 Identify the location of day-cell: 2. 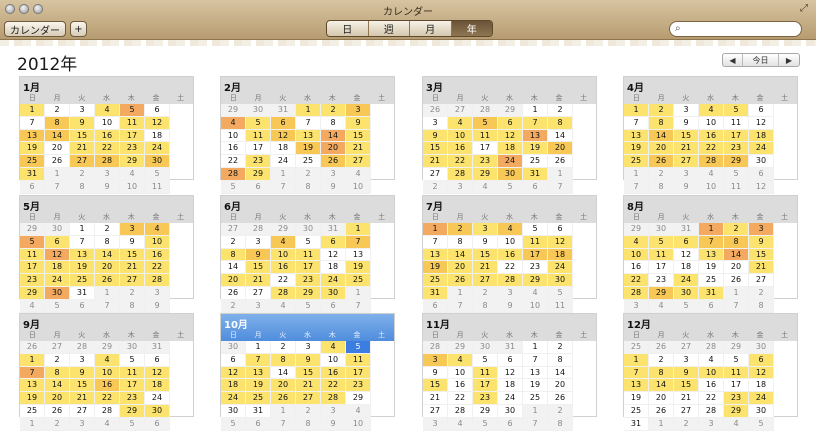
(661, 360).